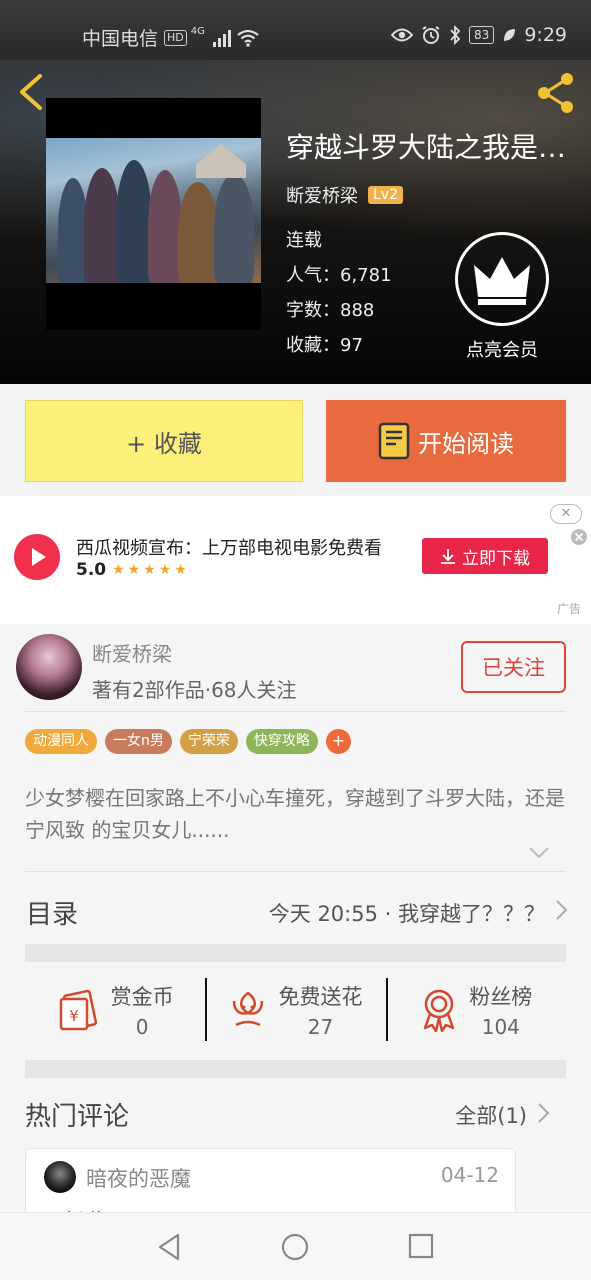 Image resolution: width=591 pixels, height=1280 pixels. What do you see at coordinates (52, 915) in the screenshot?
I see `toc-title: 目录` at bounding box center [52, 915].